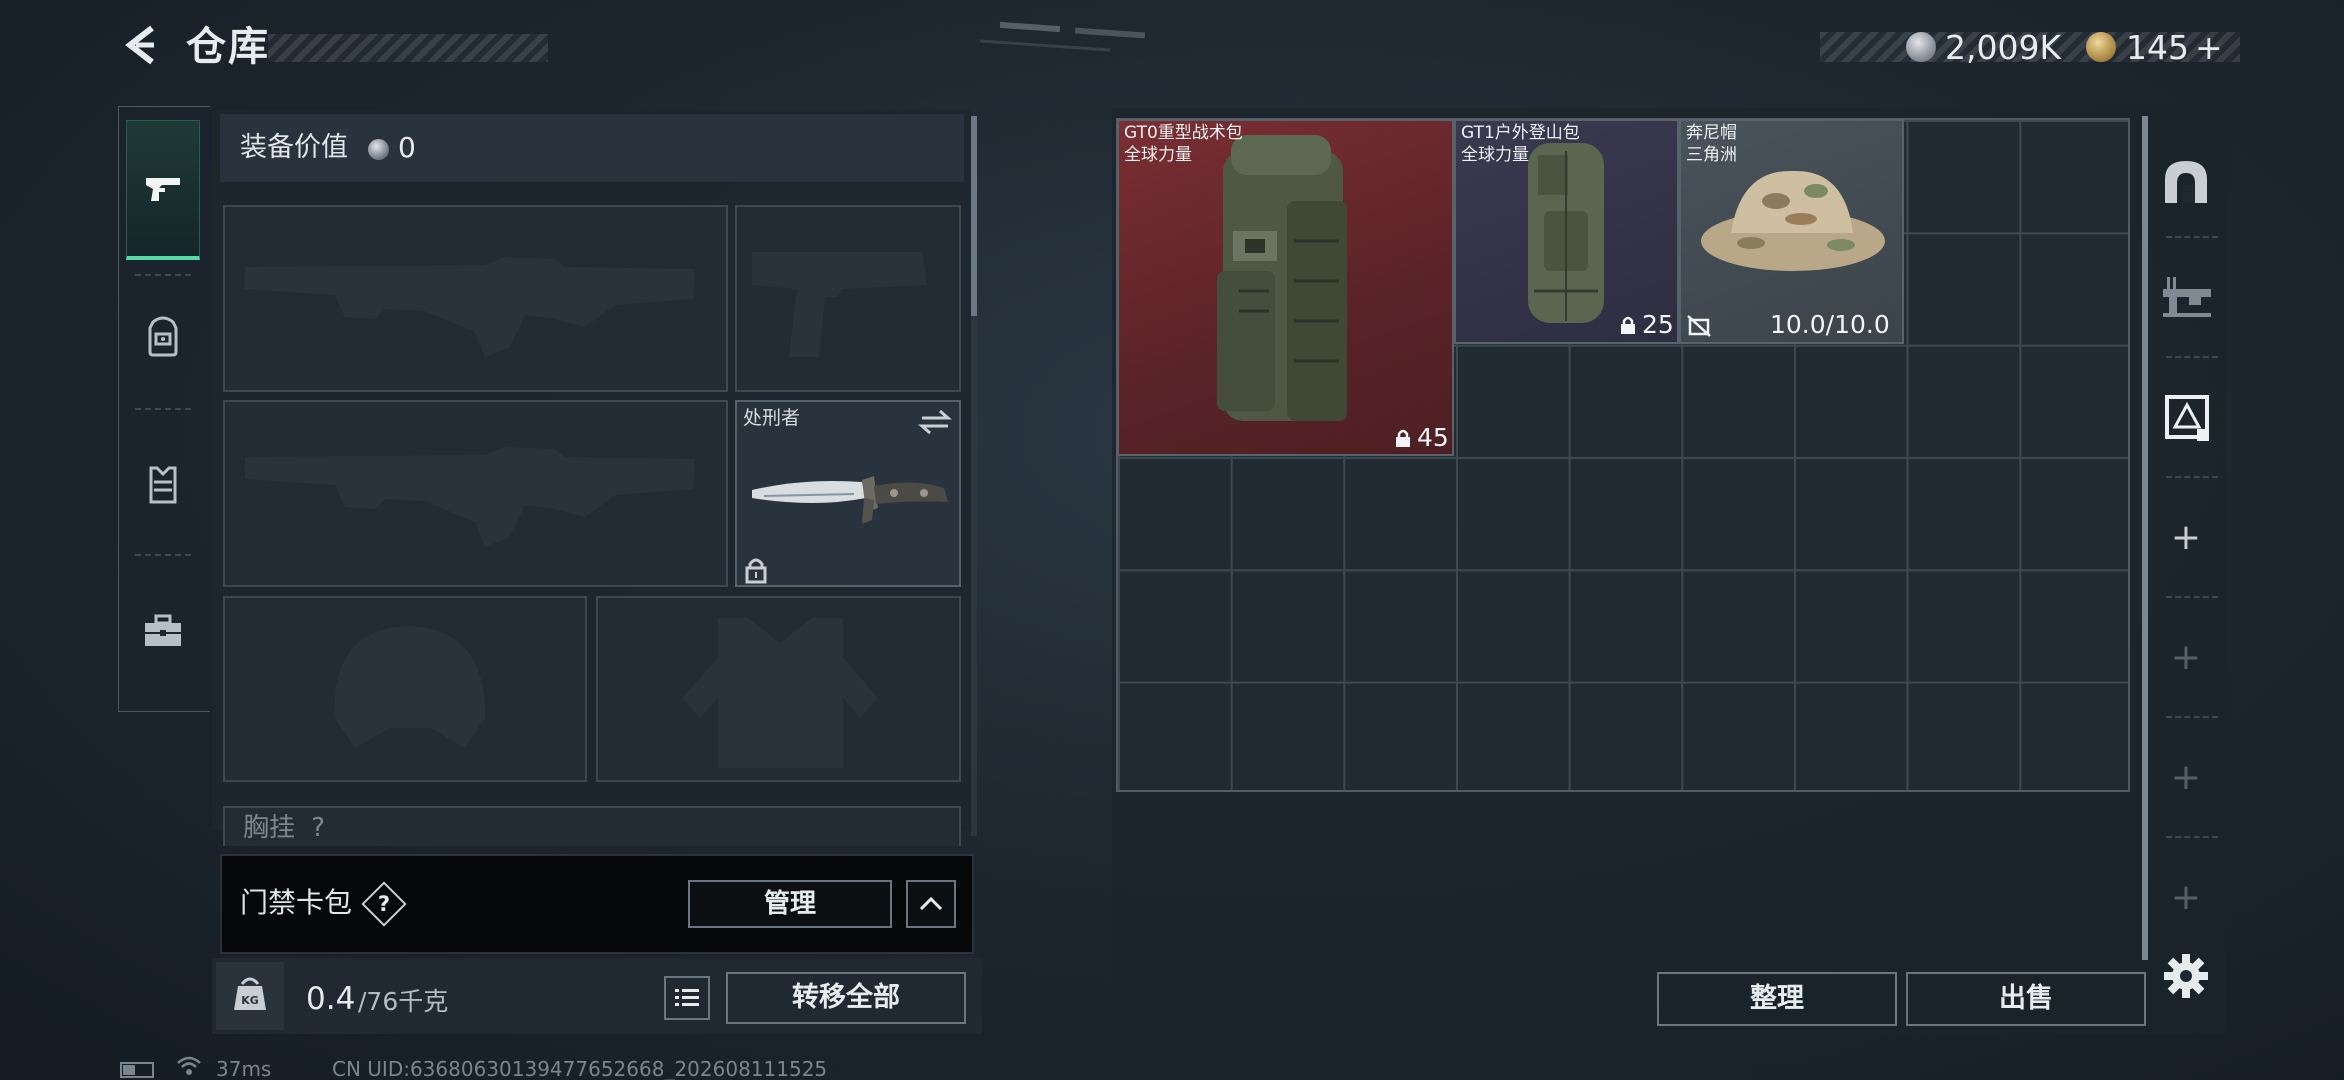 This screenshot has width=2344, height=1080. Describe the element at coordinates (1921, 47) in the screenshot. I see `silver-coin-icon` at that location.